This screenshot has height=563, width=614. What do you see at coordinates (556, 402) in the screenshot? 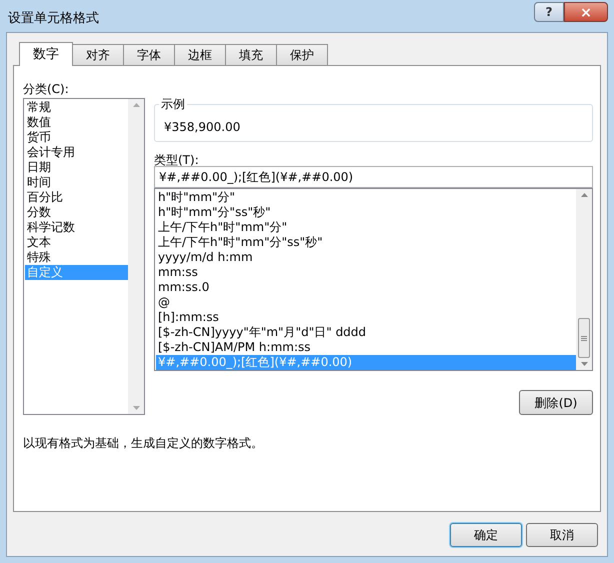
I see `delete-button: 删除(D)` at bounding box center [556, 402].